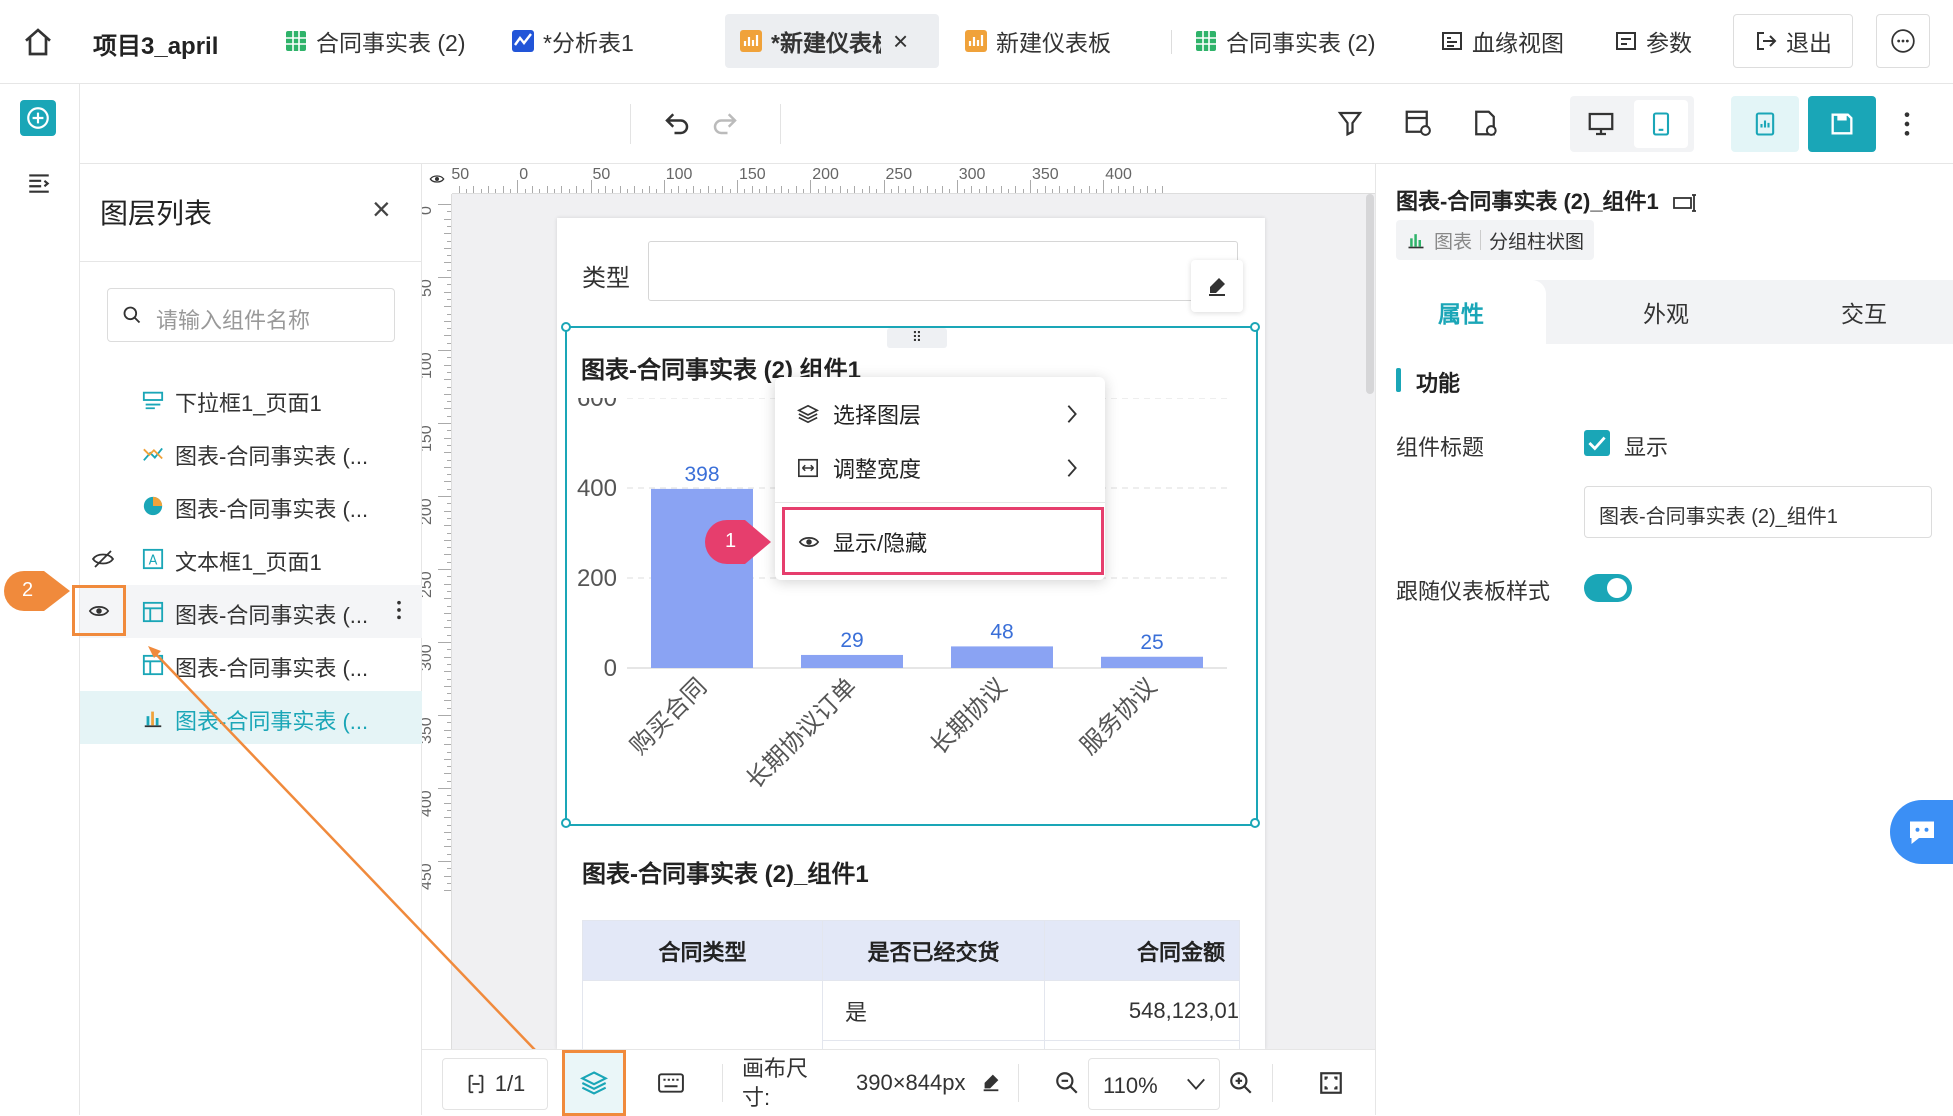  What do you see at coordinates (429, 210) in the screenshot?
I see `ruler-label: 0` at bounding box center [429, 210].